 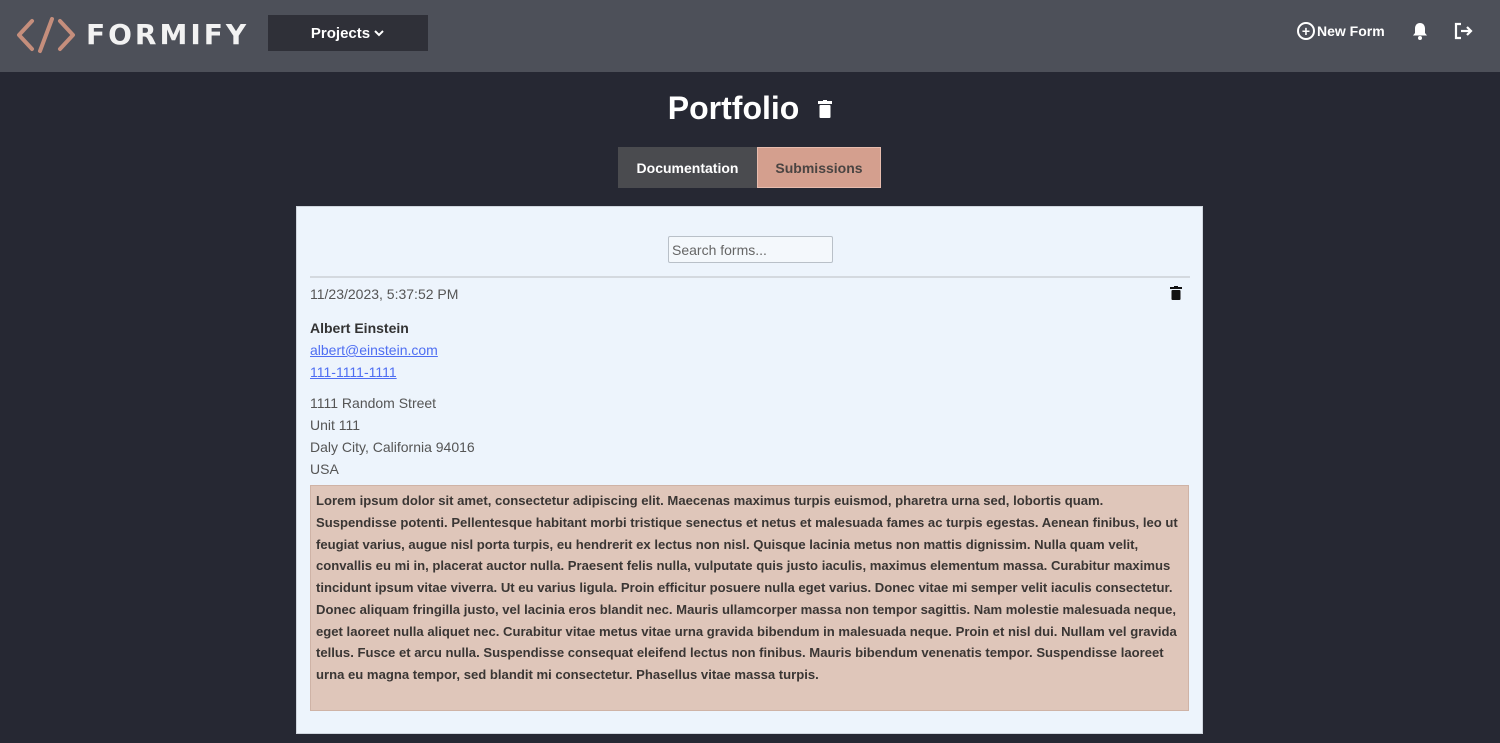 What do you see at coordinates (819, 167) in the screenshot?
I see `tab-submissions: Submissions` at bounding box center [819, 167].